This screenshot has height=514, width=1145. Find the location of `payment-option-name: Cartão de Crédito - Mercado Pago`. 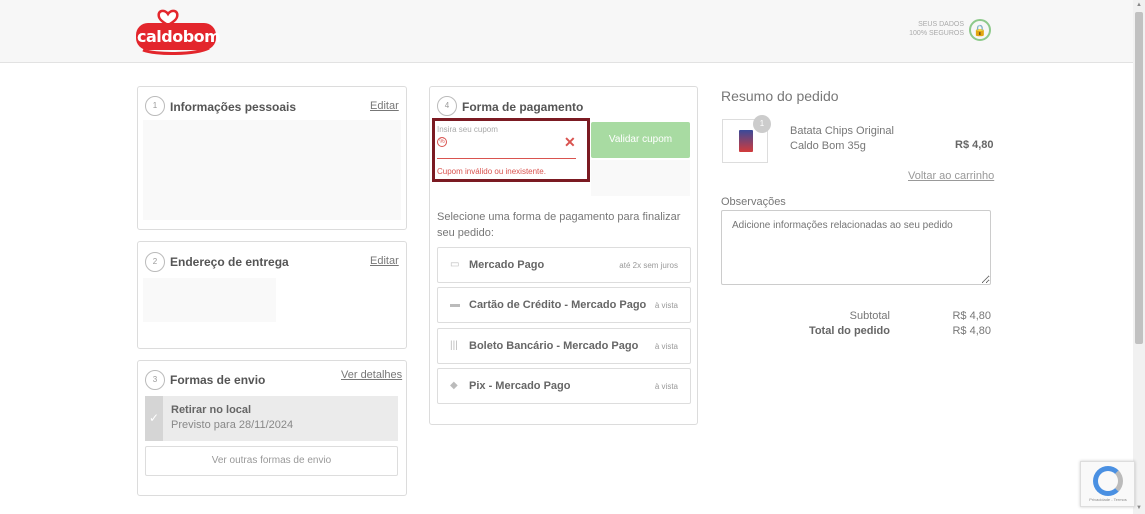

payment-option-name: Cartão de Crédito - Mercado Pago is located at coordinates (558, 305).